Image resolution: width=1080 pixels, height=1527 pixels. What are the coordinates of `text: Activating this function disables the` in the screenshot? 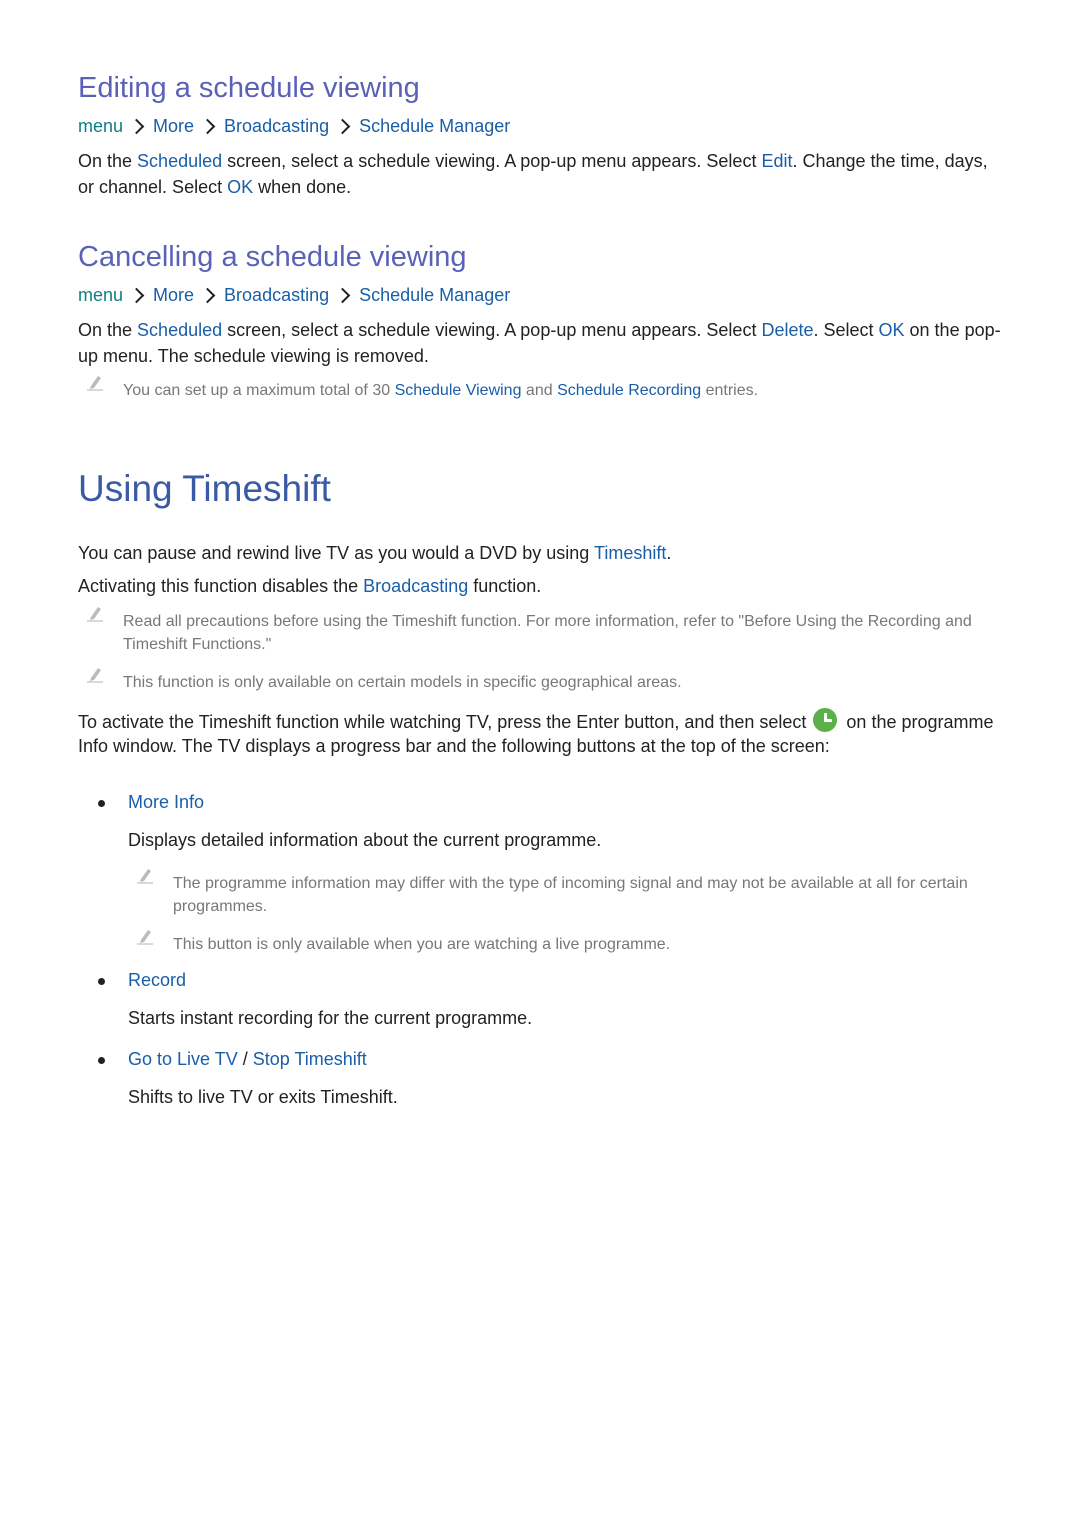 It's located at (221, 586).